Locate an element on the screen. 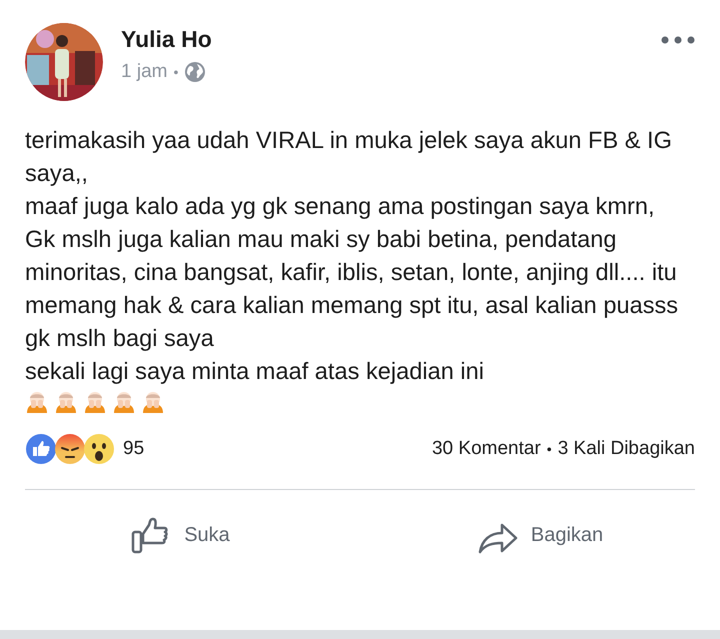 The image size is (720, 639). thumbs-up-reaction-icon is located at coordinates (41, 449).